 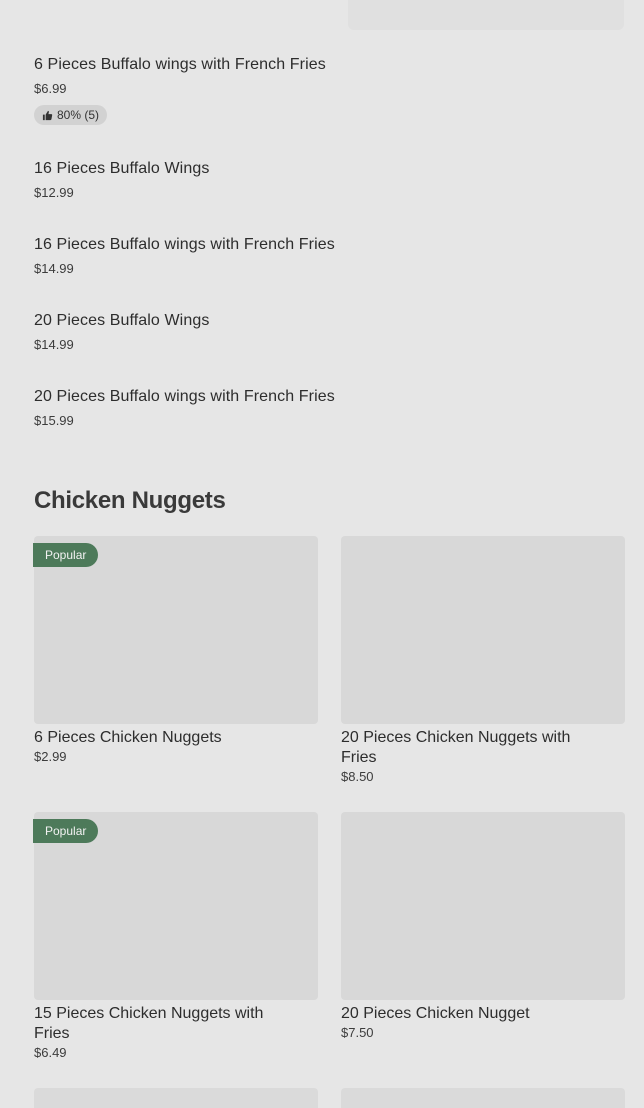 What do you see at coordinates (128, 737) in the screenshot?
I see `menu-card-name: 6 Pieces Chicken Nuggets` at bounding box center [128, 737].